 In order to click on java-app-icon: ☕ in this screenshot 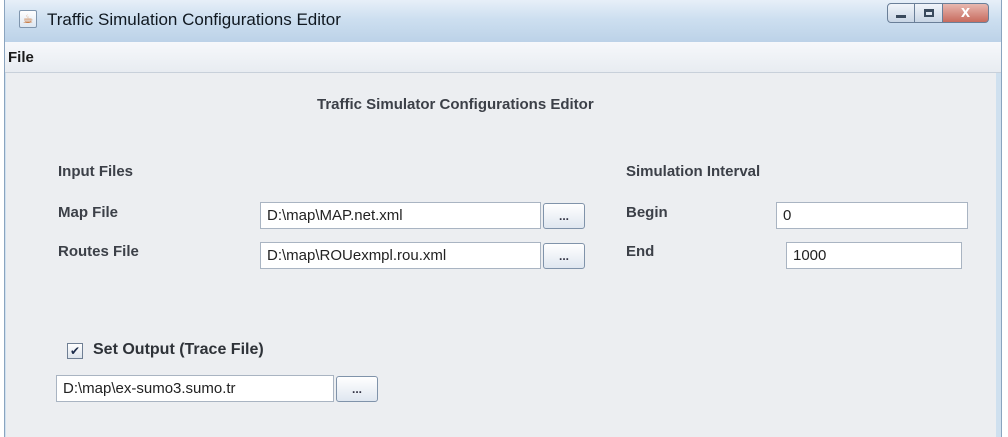, I will do `click(28, 19)`.